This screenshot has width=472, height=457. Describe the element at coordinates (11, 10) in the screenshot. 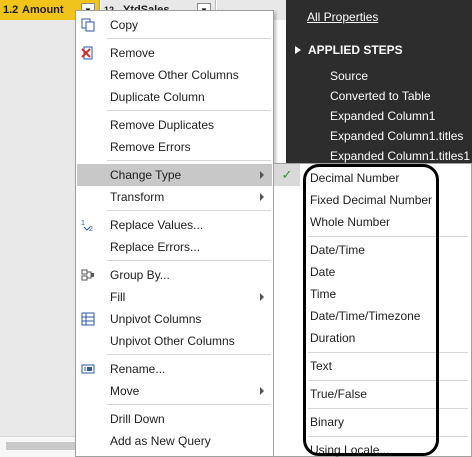

I see `column-type-icon: 1.2` at that location.